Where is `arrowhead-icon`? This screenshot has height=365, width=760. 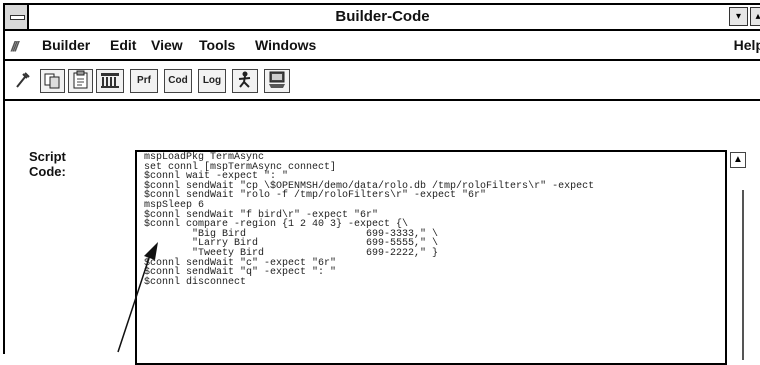
arrowhead-icon is located at coordinates (151, 251).